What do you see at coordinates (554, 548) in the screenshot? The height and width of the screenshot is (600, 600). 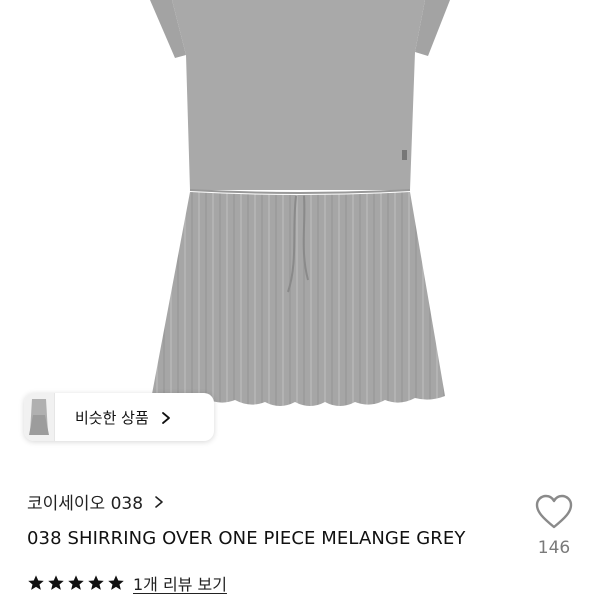 I see `like-count: 146` at bounding box center [554, 548].